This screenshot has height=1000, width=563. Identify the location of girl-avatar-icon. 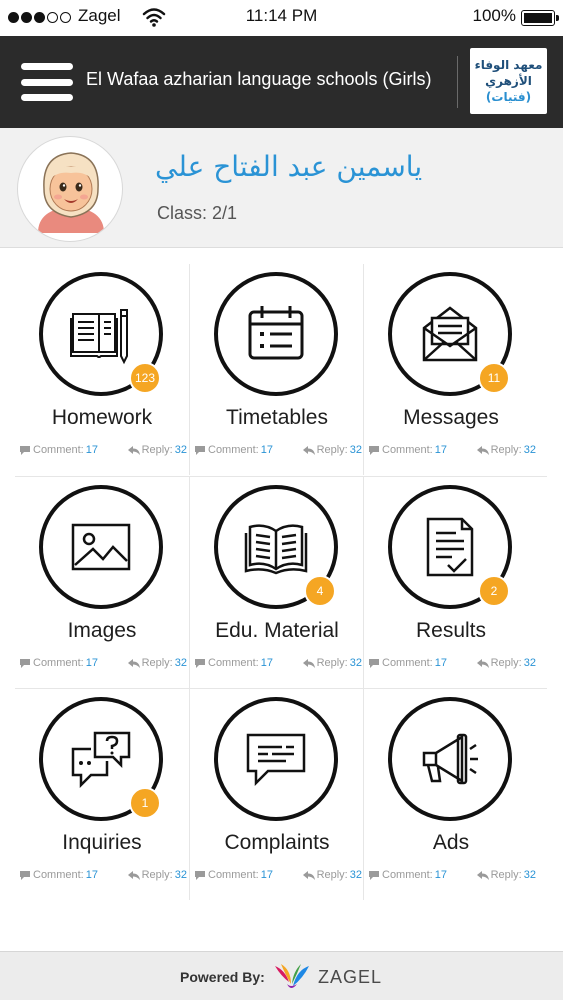
(71, 192).